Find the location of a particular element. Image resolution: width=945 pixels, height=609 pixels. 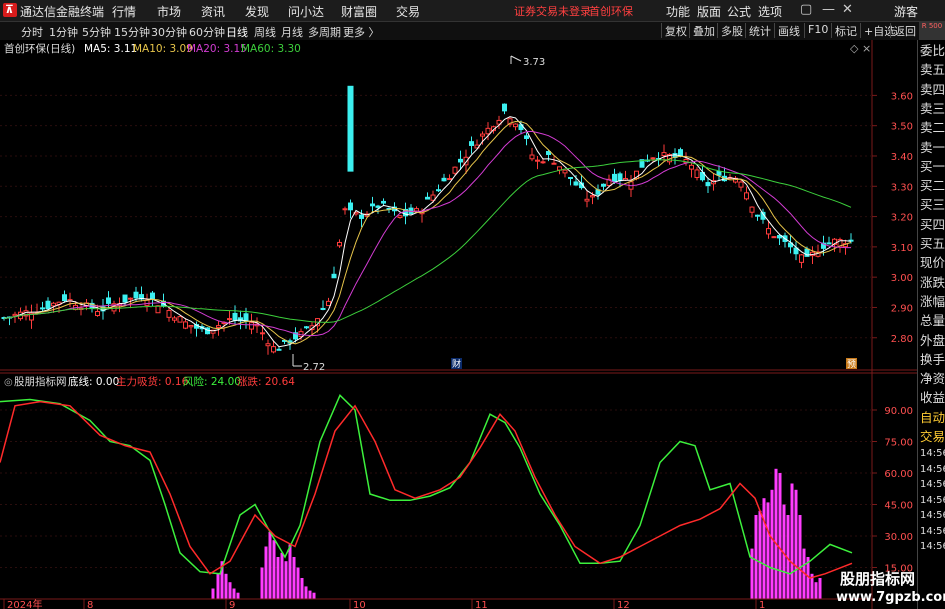

maximize-icon: ▢ is located at coordinates (806, 9).